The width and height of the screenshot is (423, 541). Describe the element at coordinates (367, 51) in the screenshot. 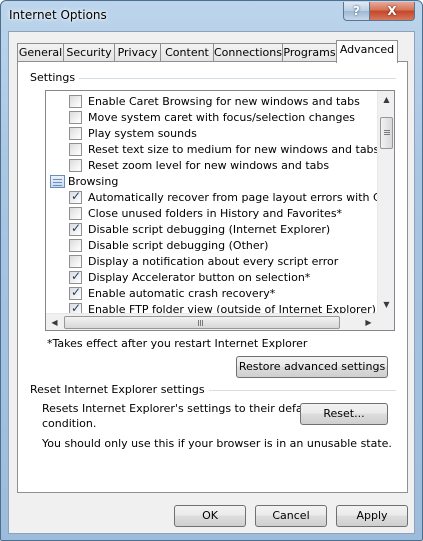

I see `tab-advanced: Advanced` at that location.